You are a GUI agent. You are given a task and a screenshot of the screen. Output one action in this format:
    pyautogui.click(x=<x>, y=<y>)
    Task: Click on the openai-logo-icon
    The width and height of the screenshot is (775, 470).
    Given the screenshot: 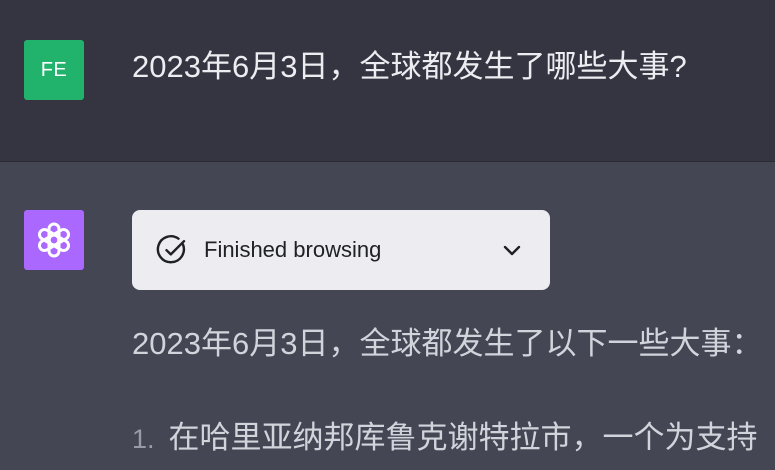 What is the action you would take?
    pyautogui.click(x=54, y=240)
    